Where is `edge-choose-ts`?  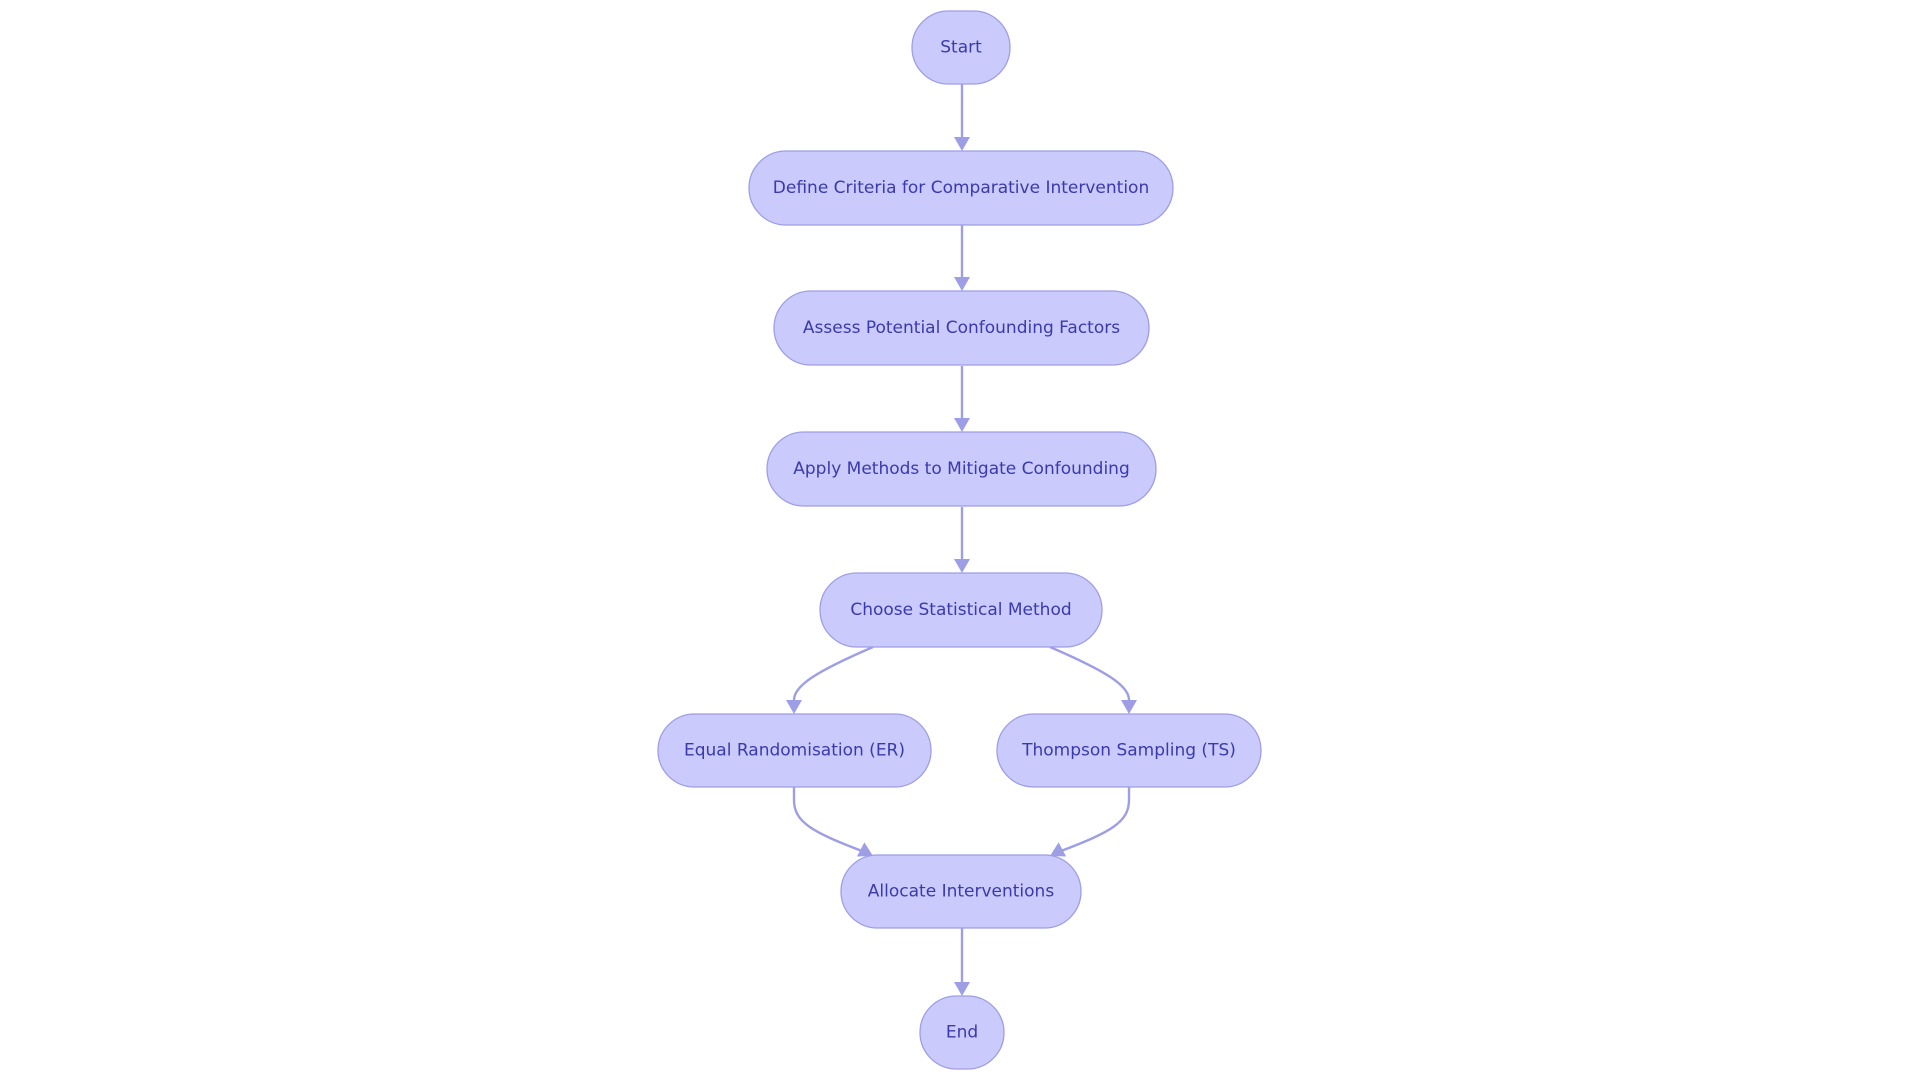 edge-choose-ts is located at coordinates (1090, 674).